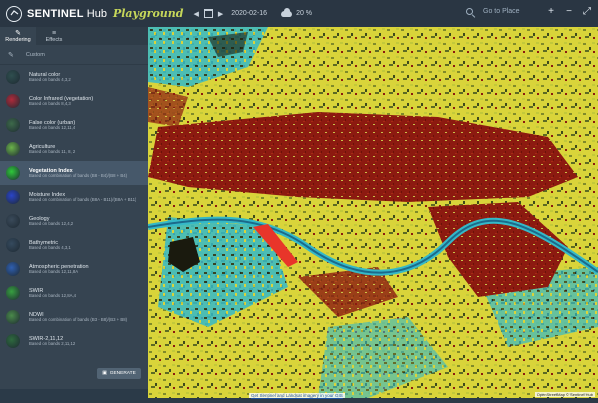 The height and width of the screenshot is (403, 598). I want to click on cloud-icon, so click(287, 12).